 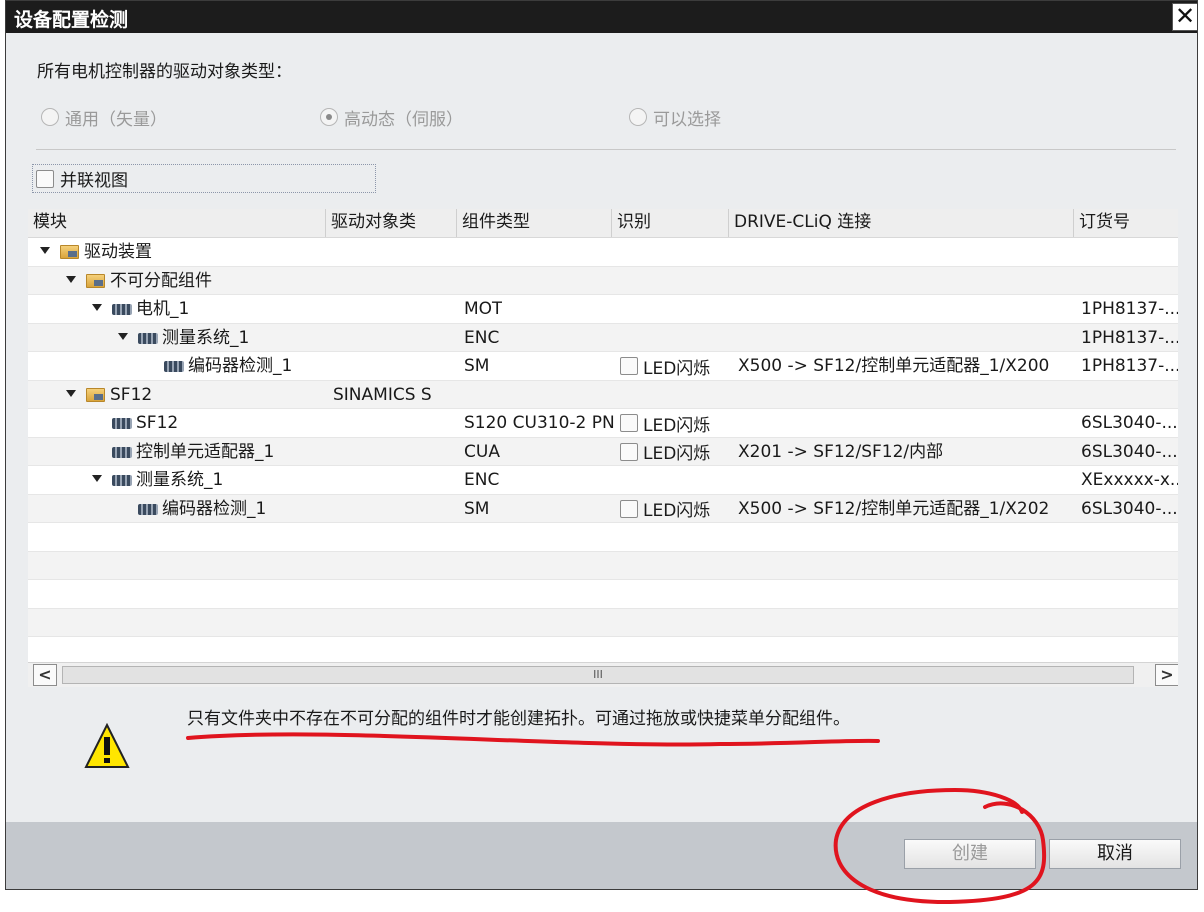 What do you see at coordinates (1166, 675) in the screenshot?
I see `scroll-right-icon: >` at bounding box center [1166, 675].